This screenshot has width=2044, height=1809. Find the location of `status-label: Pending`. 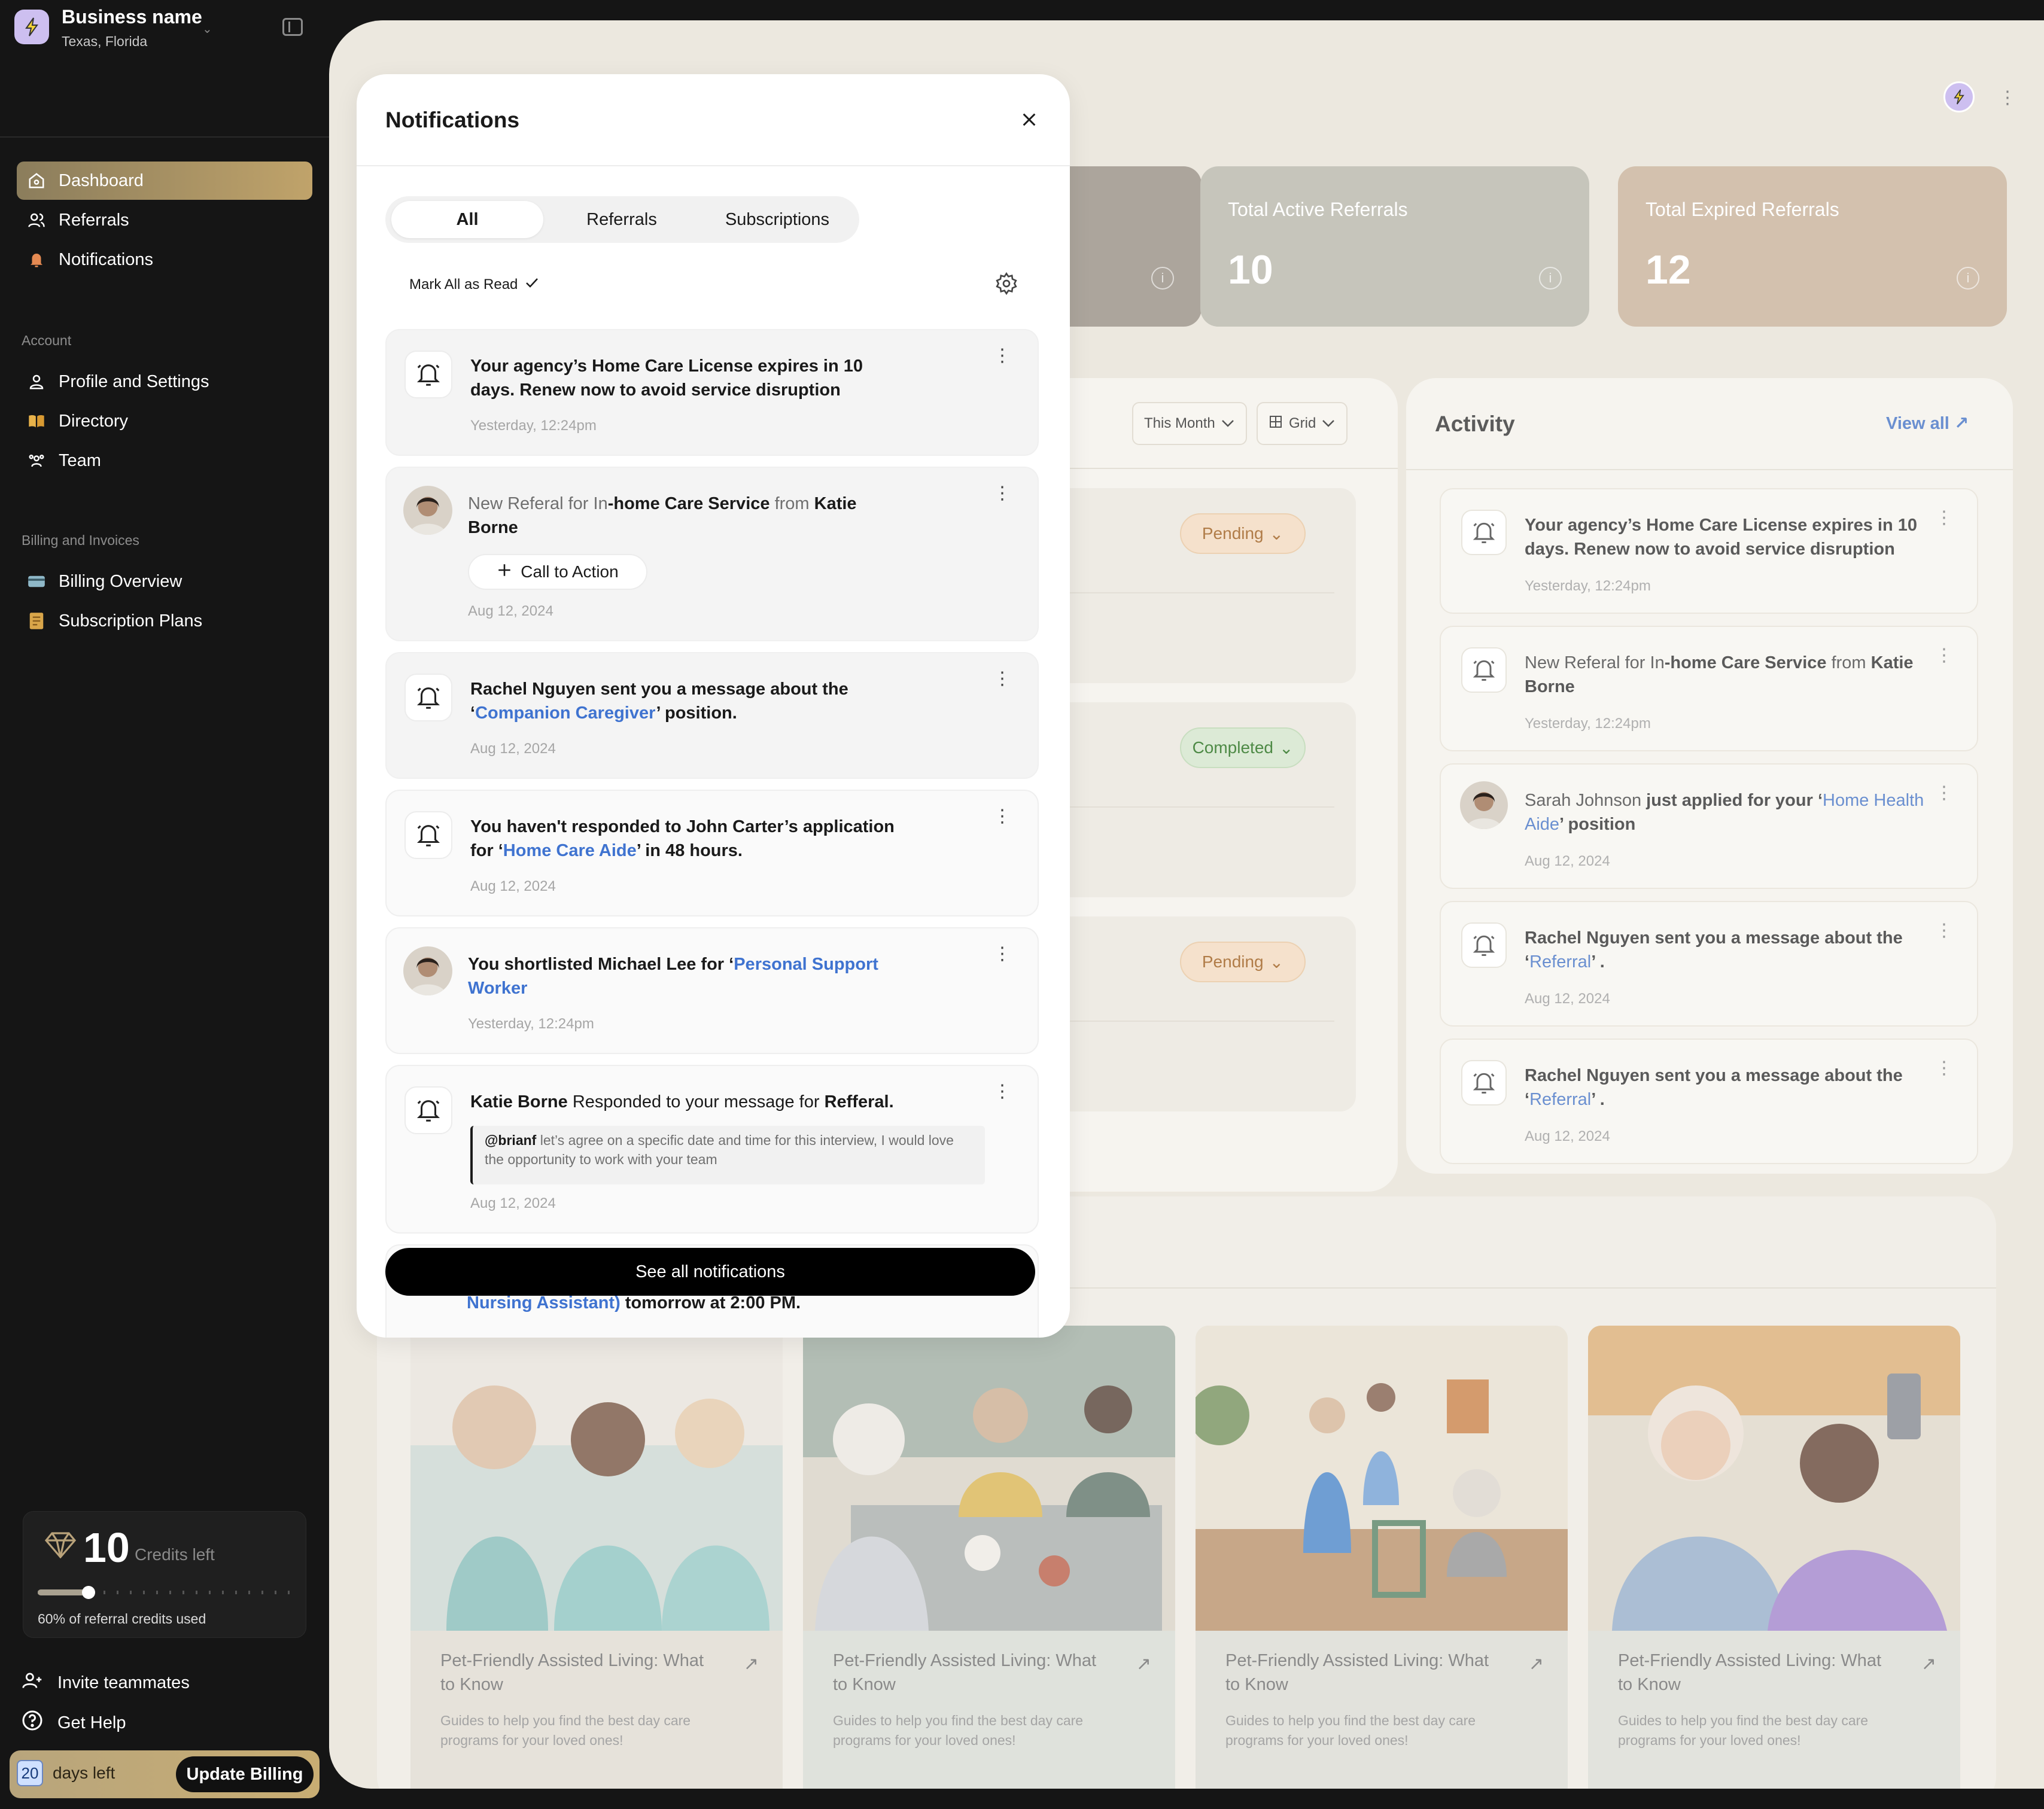

status-label: Pending is located at coordinates (1233, 533).